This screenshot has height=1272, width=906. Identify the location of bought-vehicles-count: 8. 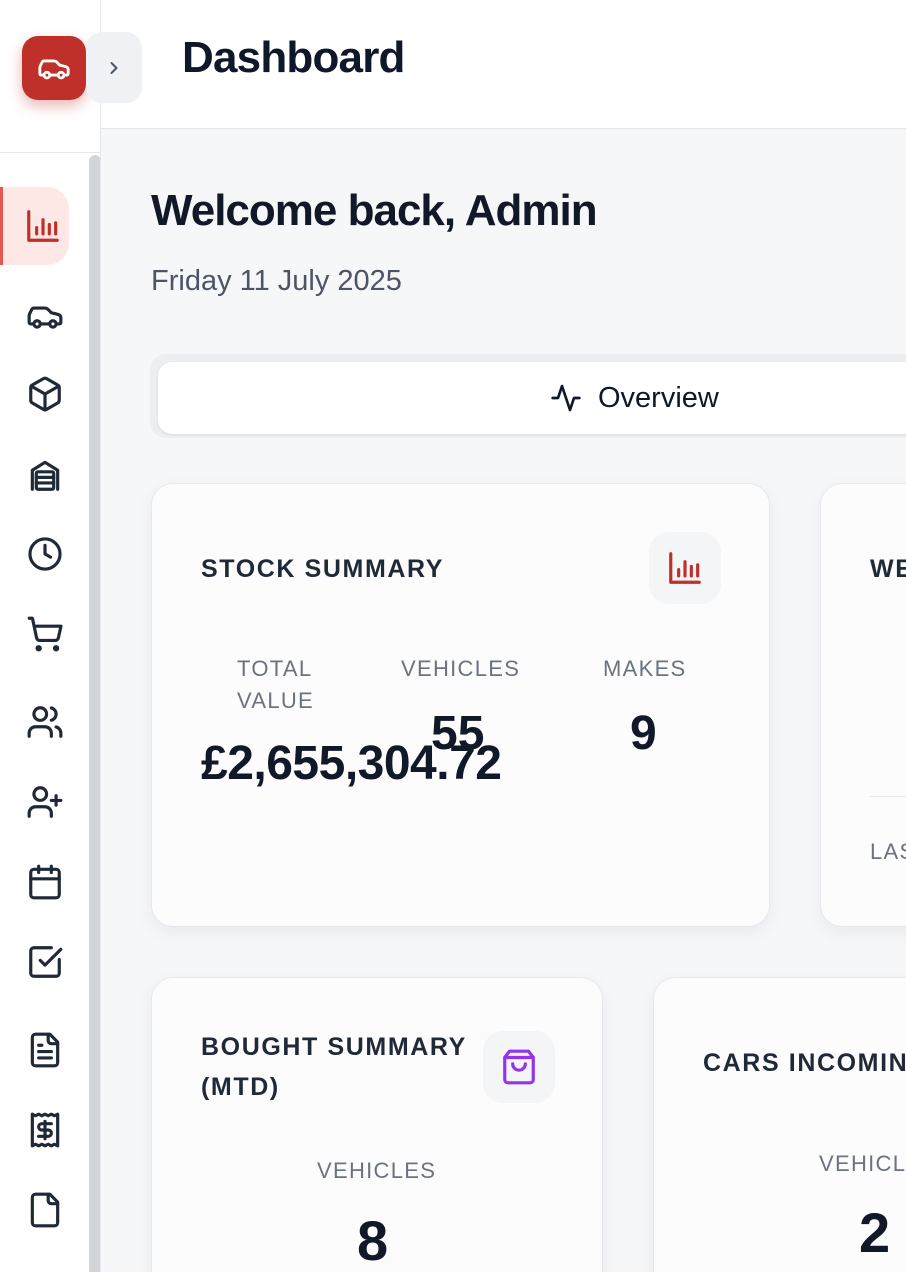
(373, 1240).